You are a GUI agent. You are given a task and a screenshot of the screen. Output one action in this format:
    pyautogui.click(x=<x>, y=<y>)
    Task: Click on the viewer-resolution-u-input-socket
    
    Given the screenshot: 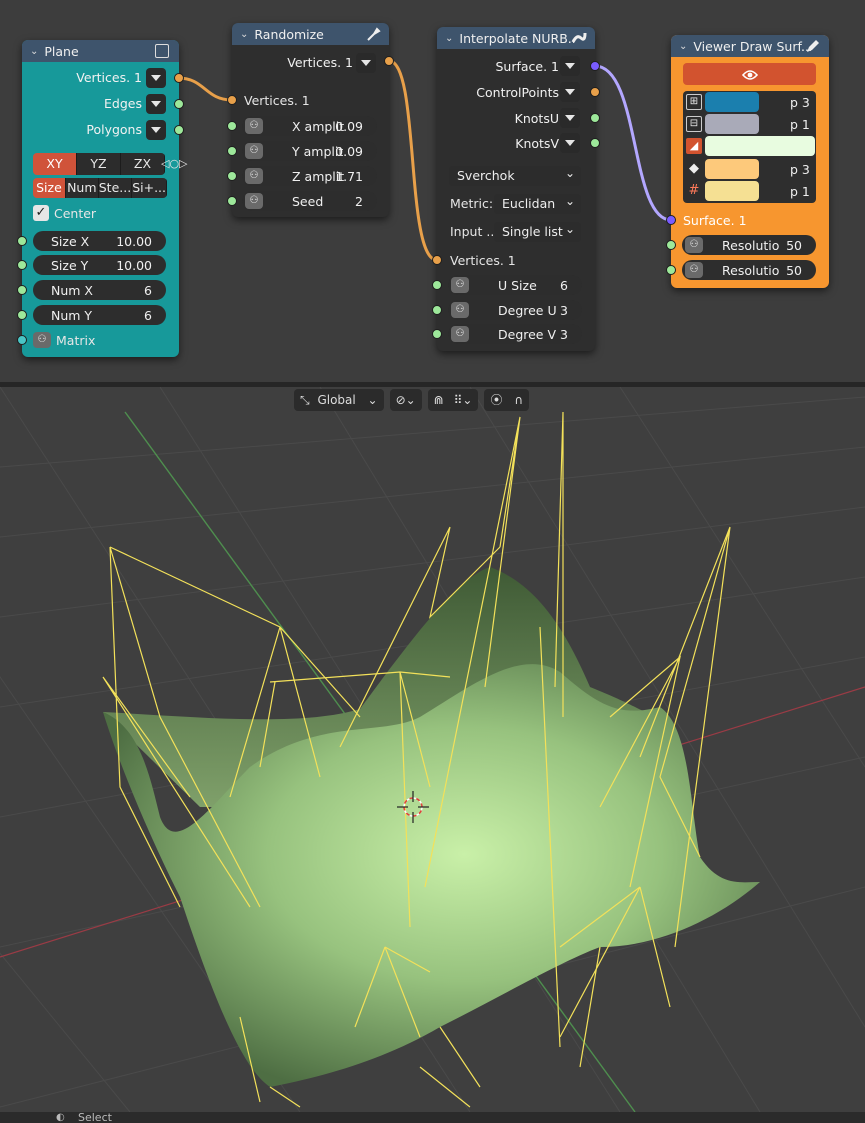 What is the action you would take?
    pyautogui.click(x=671, y=245)
    